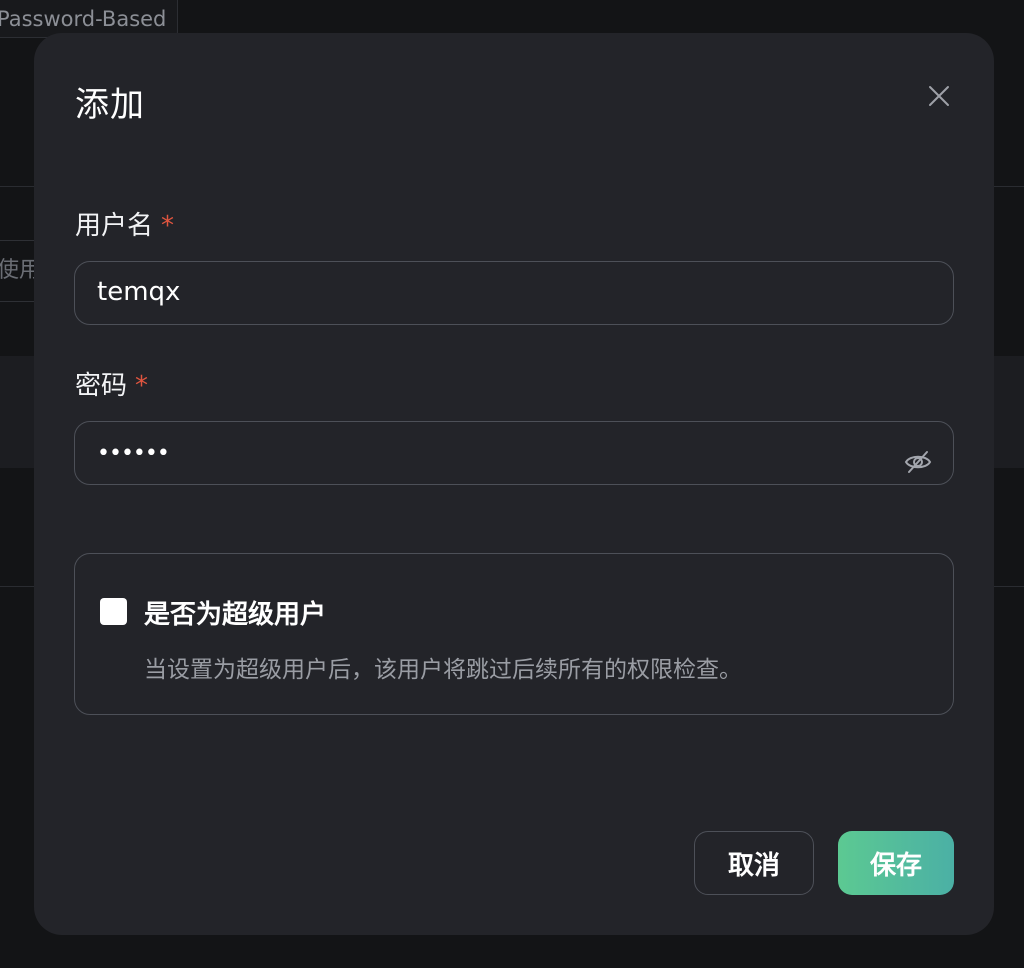 The image size is (1024, 968). I want to click on password-label: 密码 *, so click(111, 383).